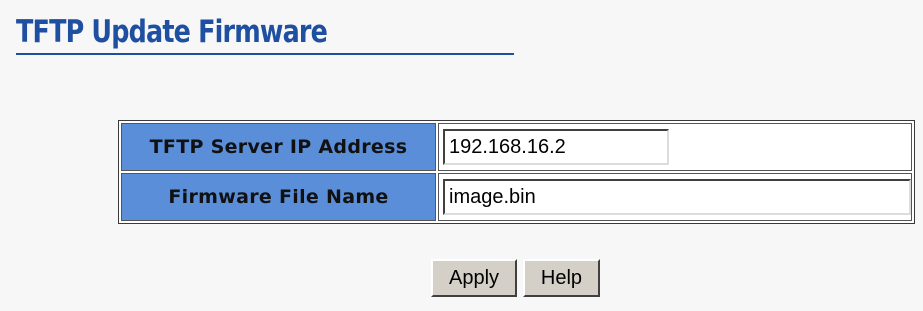 This screenshot has width=923, height=311. What do you see at coordinates (556, 147) in the screenshot?
I see `server-ip-input` at bounding box center [556, 147].